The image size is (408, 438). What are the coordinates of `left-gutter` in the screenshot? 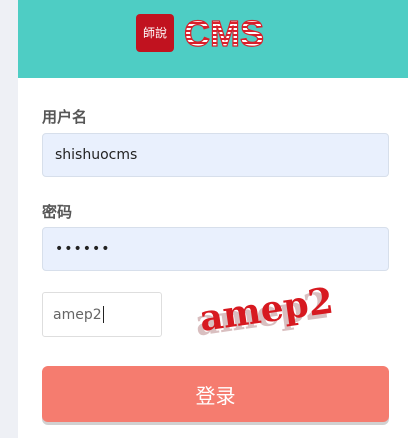 It's located at (9, 219).